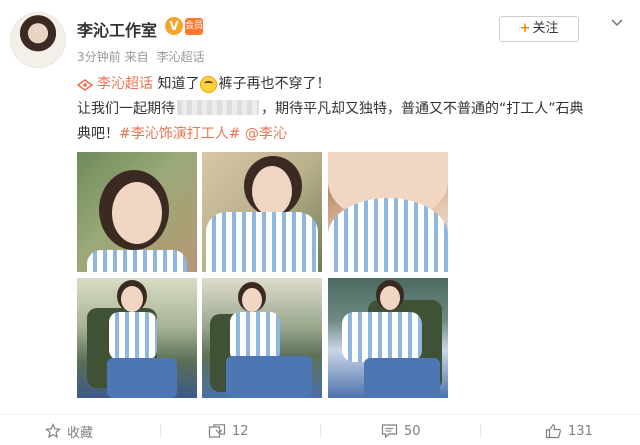  Describe the element at coordinates (617, 23) in the screenshot. I see `chevron-down-icon` at that location.